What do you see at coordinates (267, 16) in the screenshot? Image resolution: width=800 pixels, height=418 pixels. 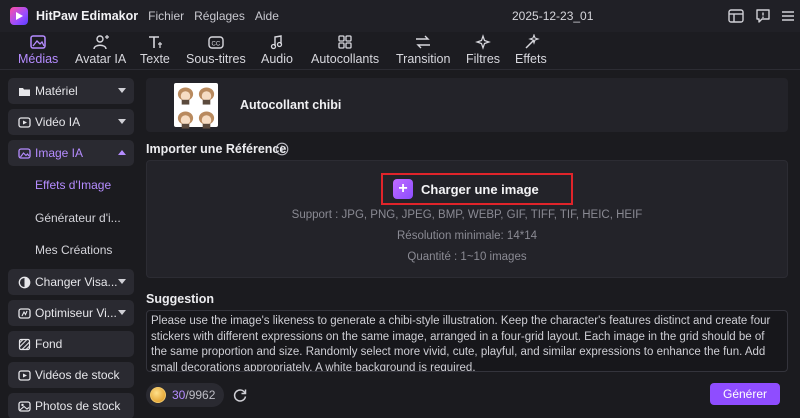 I see `menu-aide: Aide` at bounding box center [267, 16].